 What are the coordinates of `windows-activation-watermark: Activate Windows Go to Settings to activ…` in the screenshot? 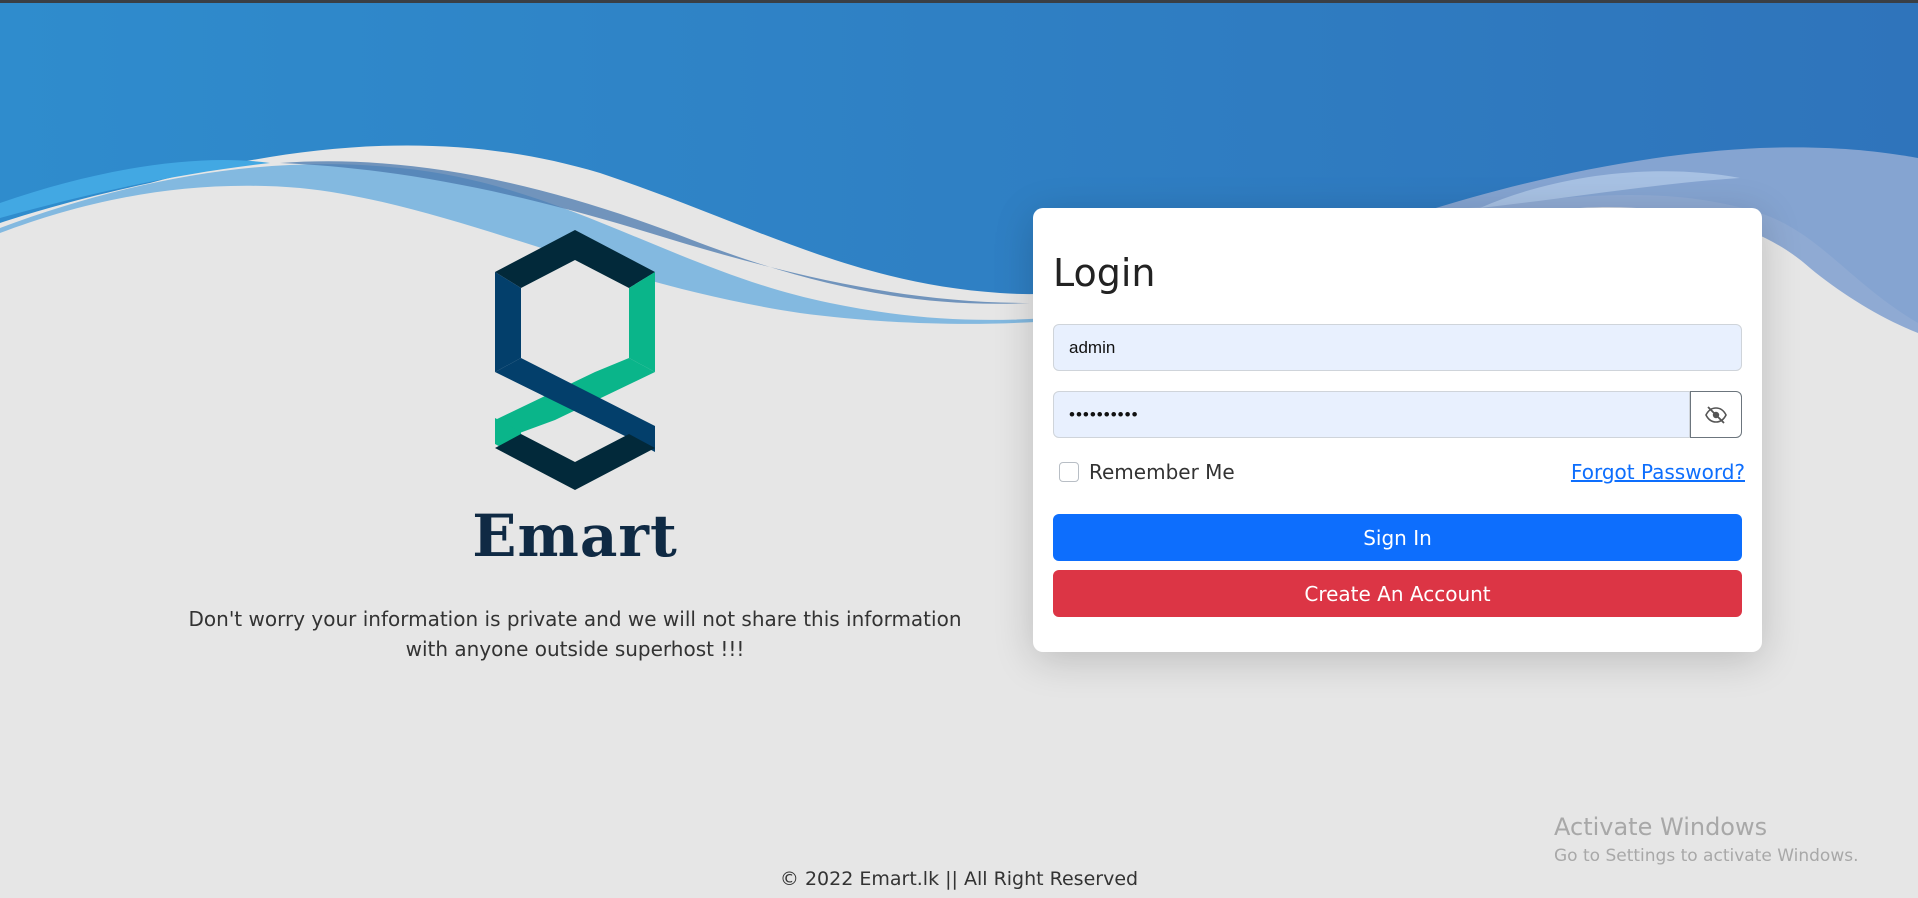 It's located at (1706, 840).